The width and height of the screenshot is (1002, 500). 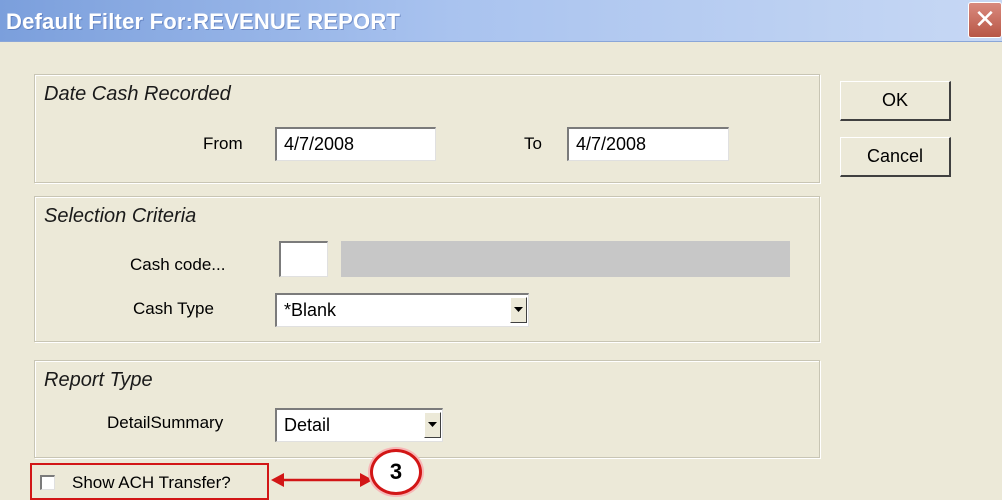 I want to click on from-label: From, so click(x=223, y=143).